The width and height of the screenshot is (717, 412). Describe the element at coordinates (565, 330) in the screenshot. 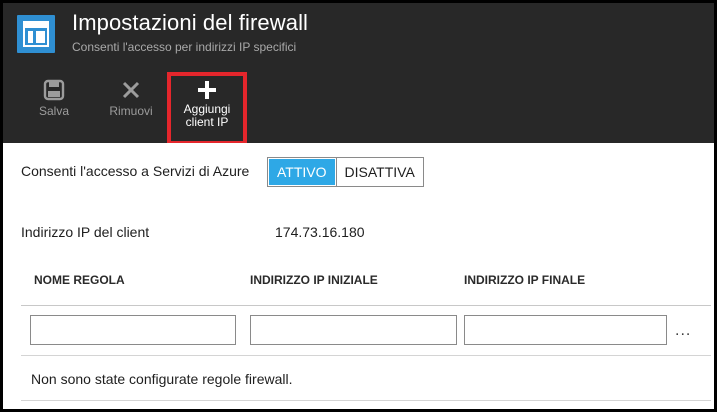

I see `end-ip-input` at that location.